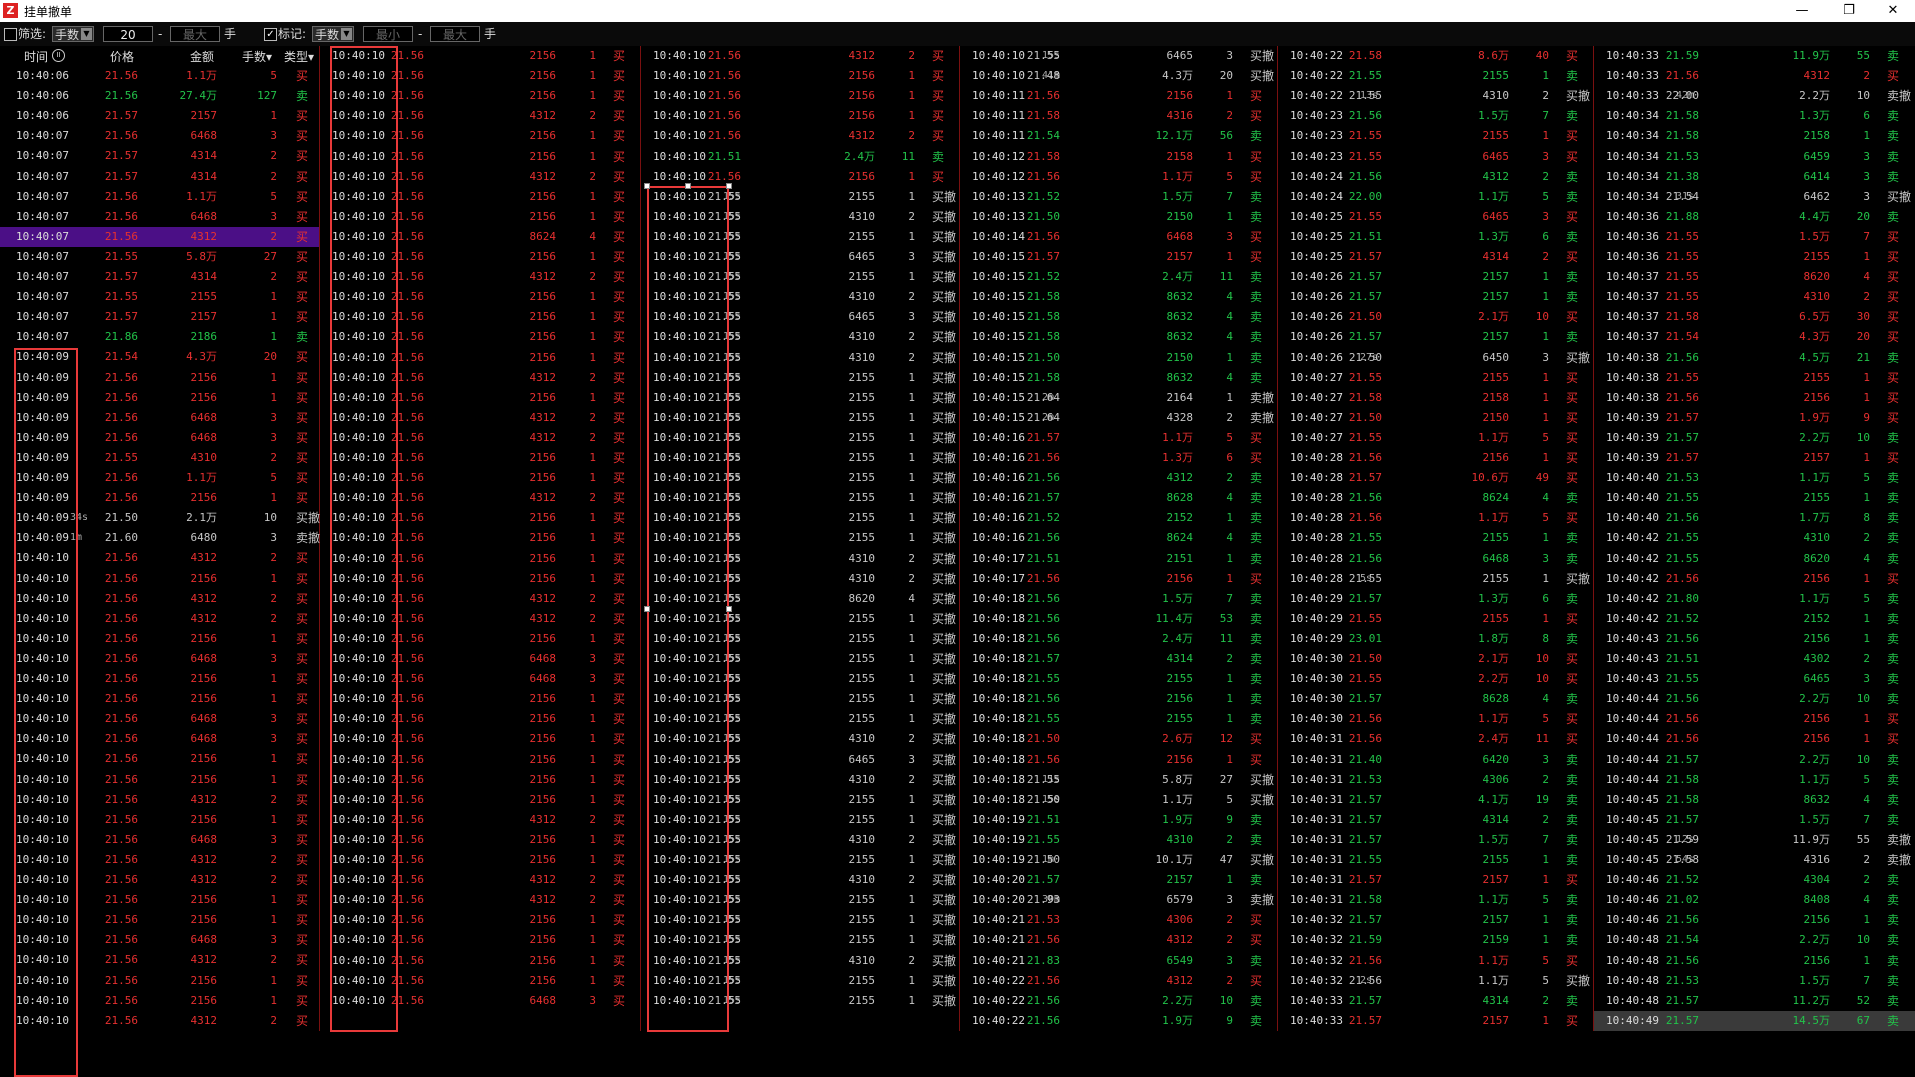 The image size is (1915, 1077). I want to click on table-row: 10:40:25 21.55 6465 3 买, so click(1435, 217).